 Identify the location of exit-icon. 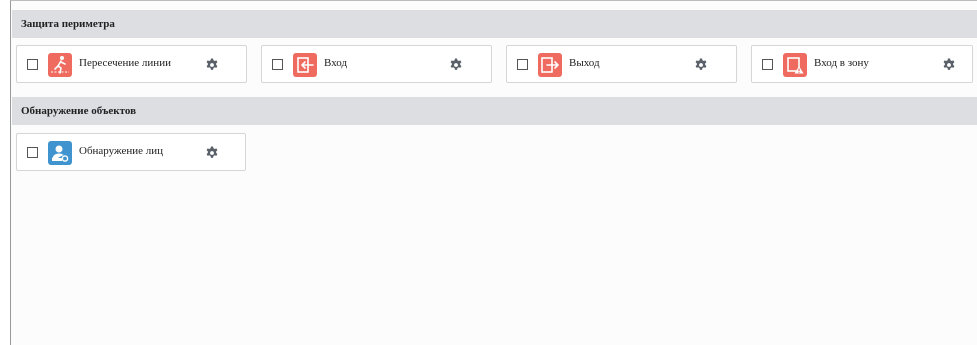
(550, 65).